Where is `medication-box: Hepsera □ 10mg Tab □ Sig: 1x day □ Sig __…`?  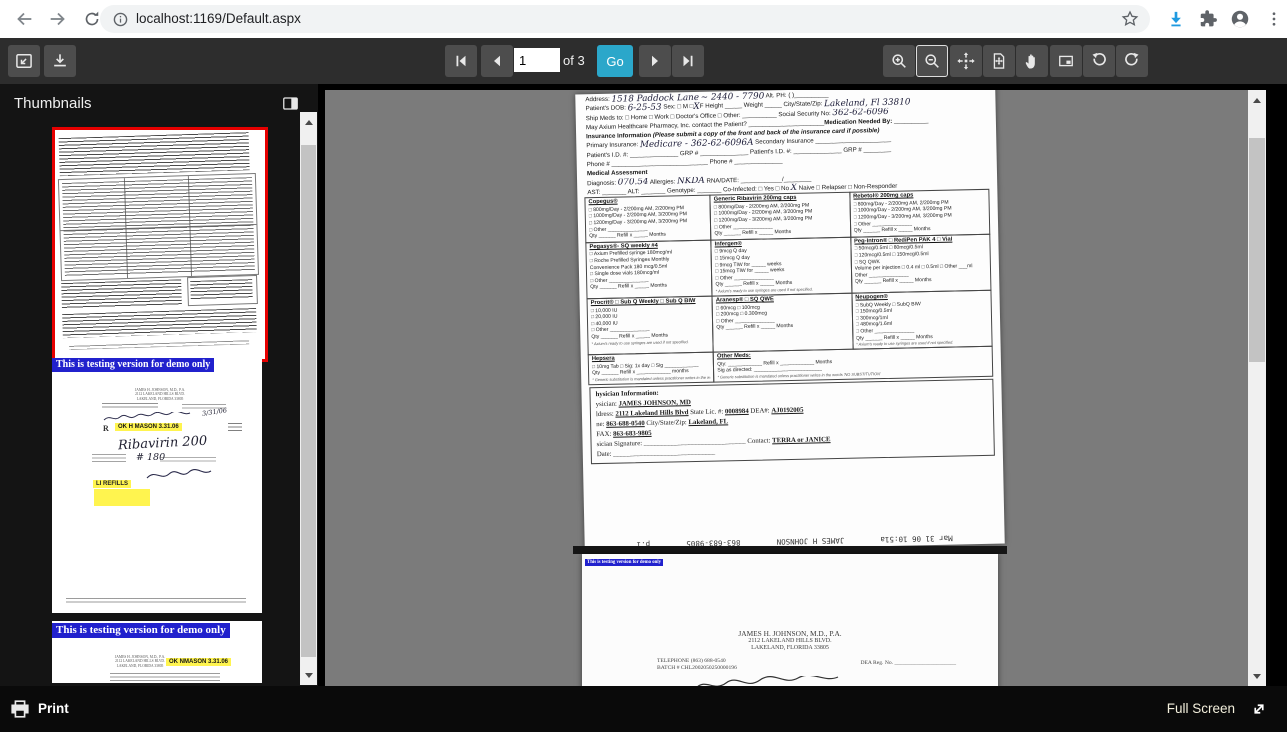
medication-box: Hepsera □ 10mg Tab □ Sig: 1x day □ Sig __… is located at coordinates (651, 368).